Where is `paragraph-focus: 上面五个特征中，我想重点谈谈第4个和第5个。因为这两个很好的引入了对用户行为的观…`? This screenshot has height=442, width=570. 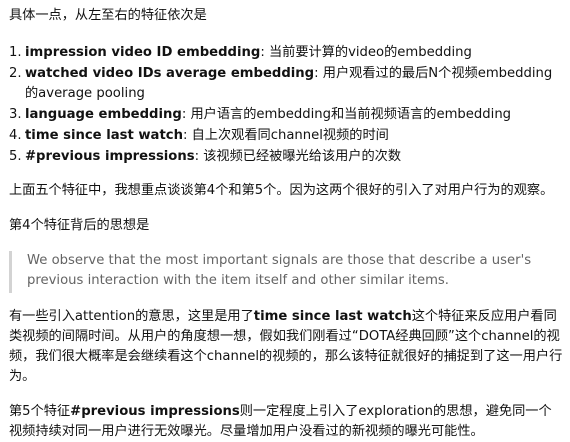
paragraph-focus: 上面五个特征中，我想重点谈谈第4个和第5个。因为这两个很好的引入了对用户行为的观… is located at coordinates (281, 190).